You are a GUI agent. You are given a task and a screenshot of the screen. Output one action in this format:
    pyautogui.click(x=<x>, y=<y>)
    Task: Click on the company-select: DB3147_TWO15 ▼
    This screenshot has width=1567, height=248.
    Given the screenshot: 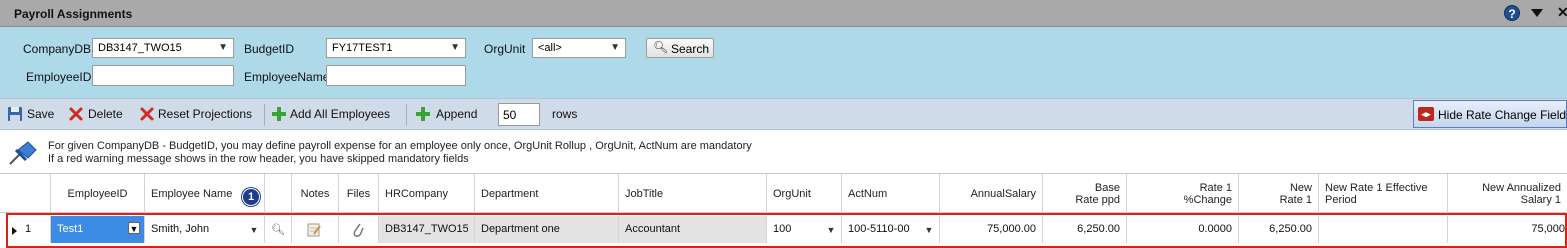 What is the action you would take?
    pyautogui.click(x=163, y=48)
    